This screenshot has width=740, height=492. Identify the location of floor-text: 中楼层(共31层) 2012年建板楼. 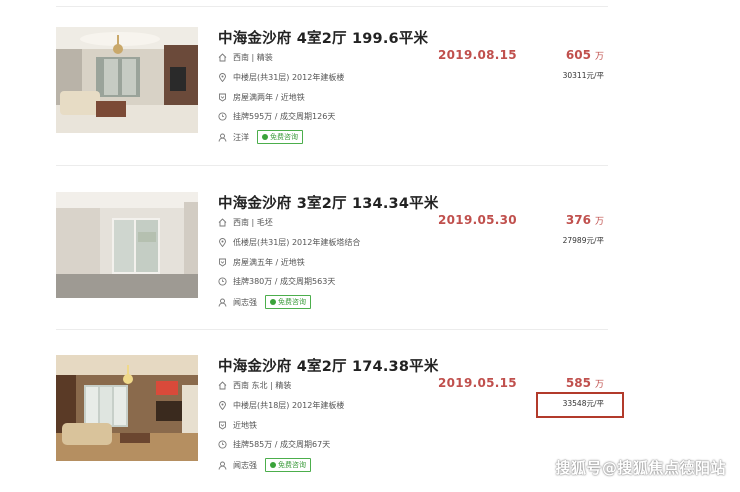
(289, 77).